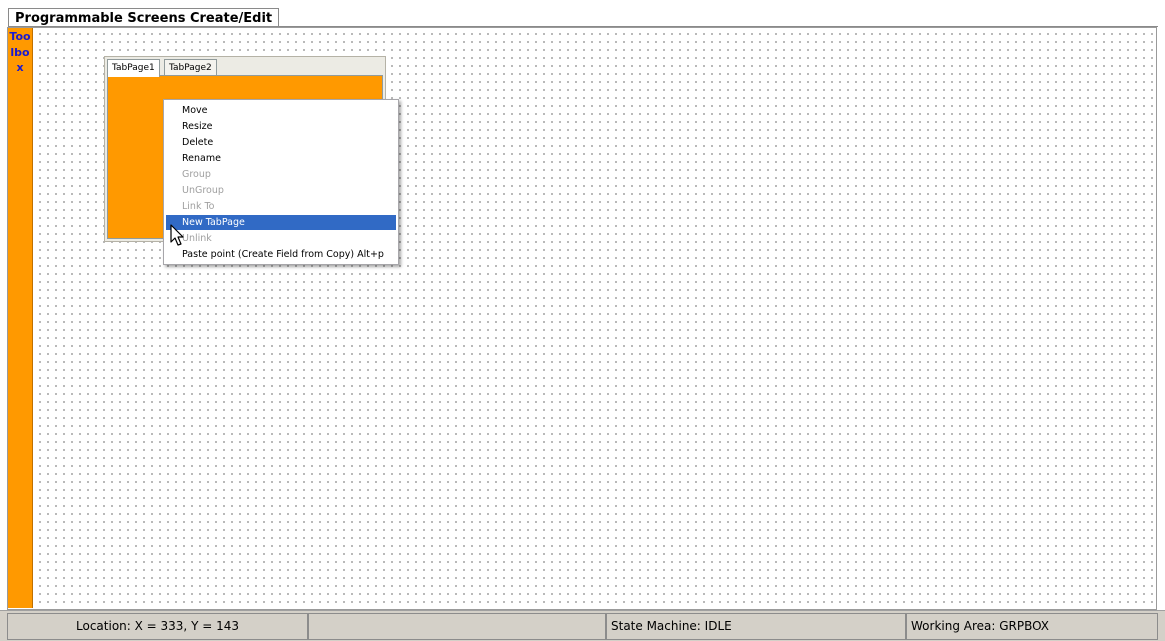  What do you see at coordinates (281, 142) in the screenshot?
I see `menu-item-delete: Delete` at bounding box center [281, 142].